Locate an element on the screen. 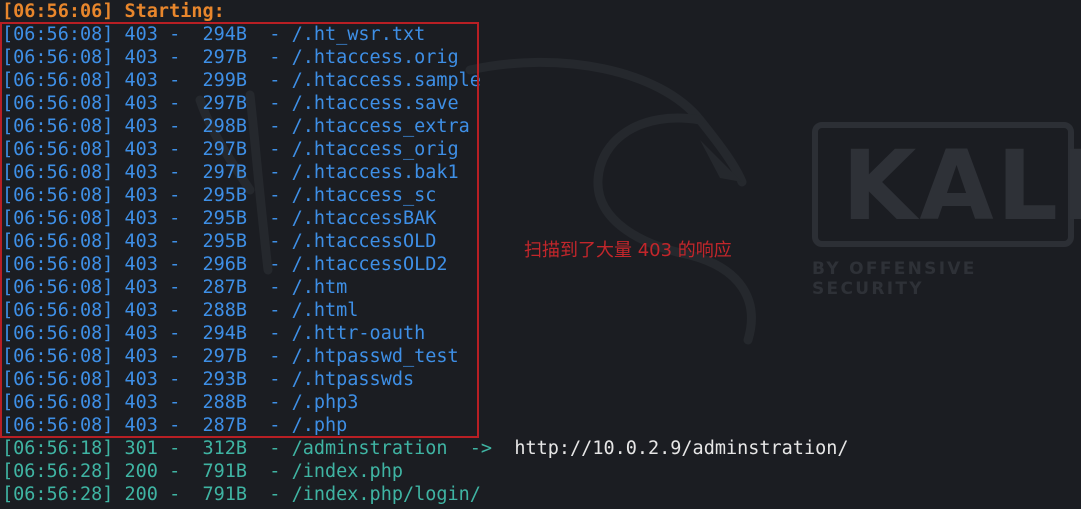  result-row-403: [06:56:08] 403 - 297B - /.htpasswd_test is located at coordinates (230, 356).